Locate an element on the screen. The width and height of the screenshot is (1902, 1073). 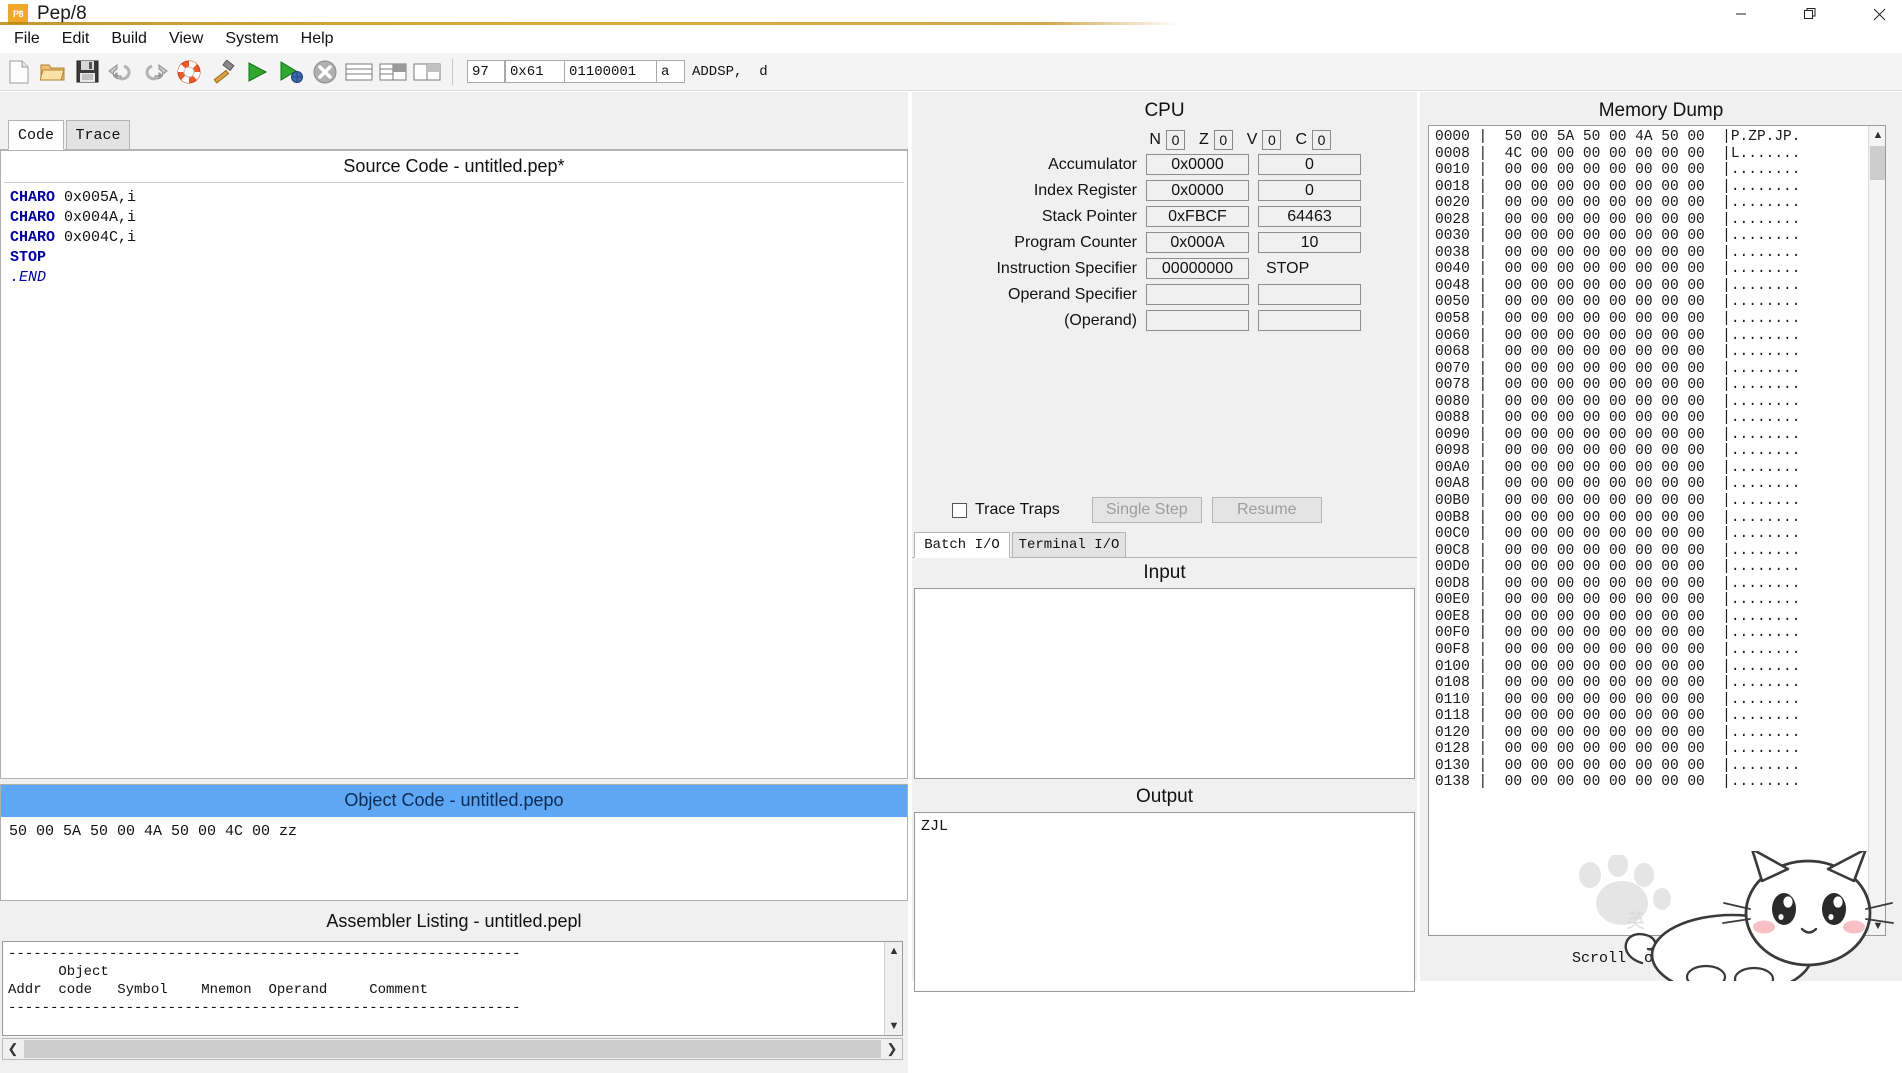
object-code-editor: 50 00 5A 50 00 4A 50 00 4C 00 zz is located at coordinates (454, 858).